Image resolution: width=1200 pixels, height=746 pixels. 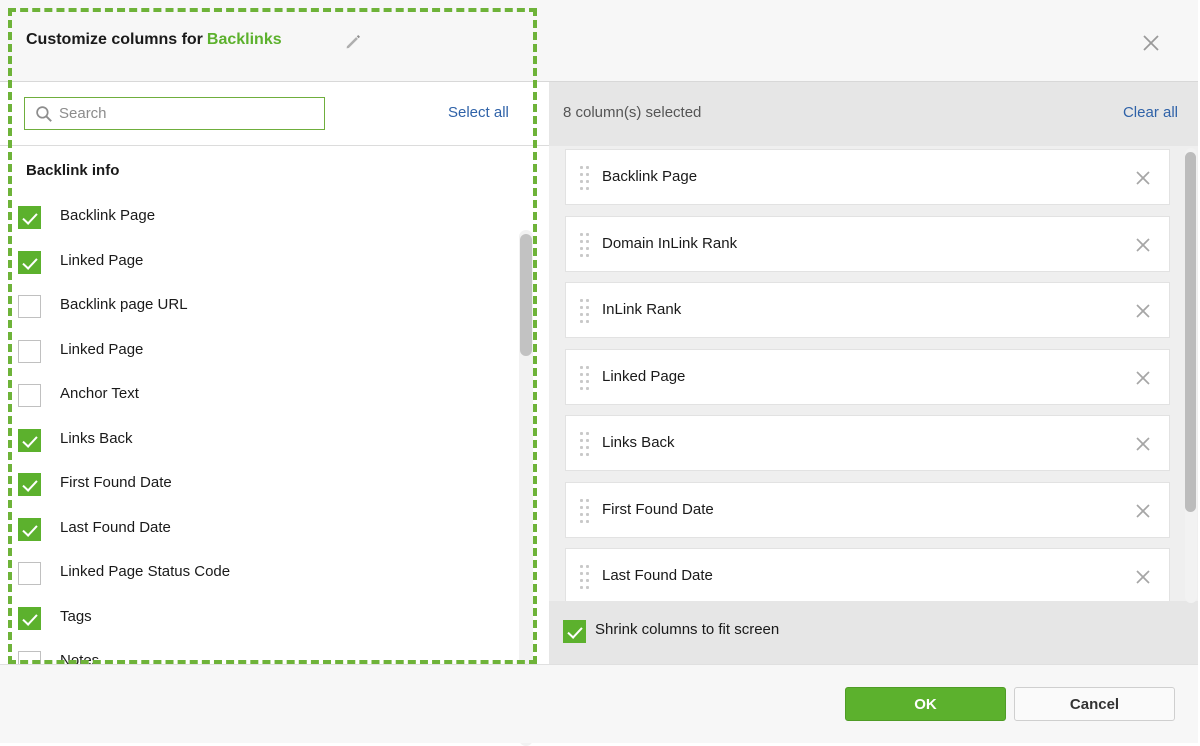 What do you see at coordinates (1094, 704) in the screenshot?
I see `cancel-button: Cancel` at bounding box center [1094, 704].